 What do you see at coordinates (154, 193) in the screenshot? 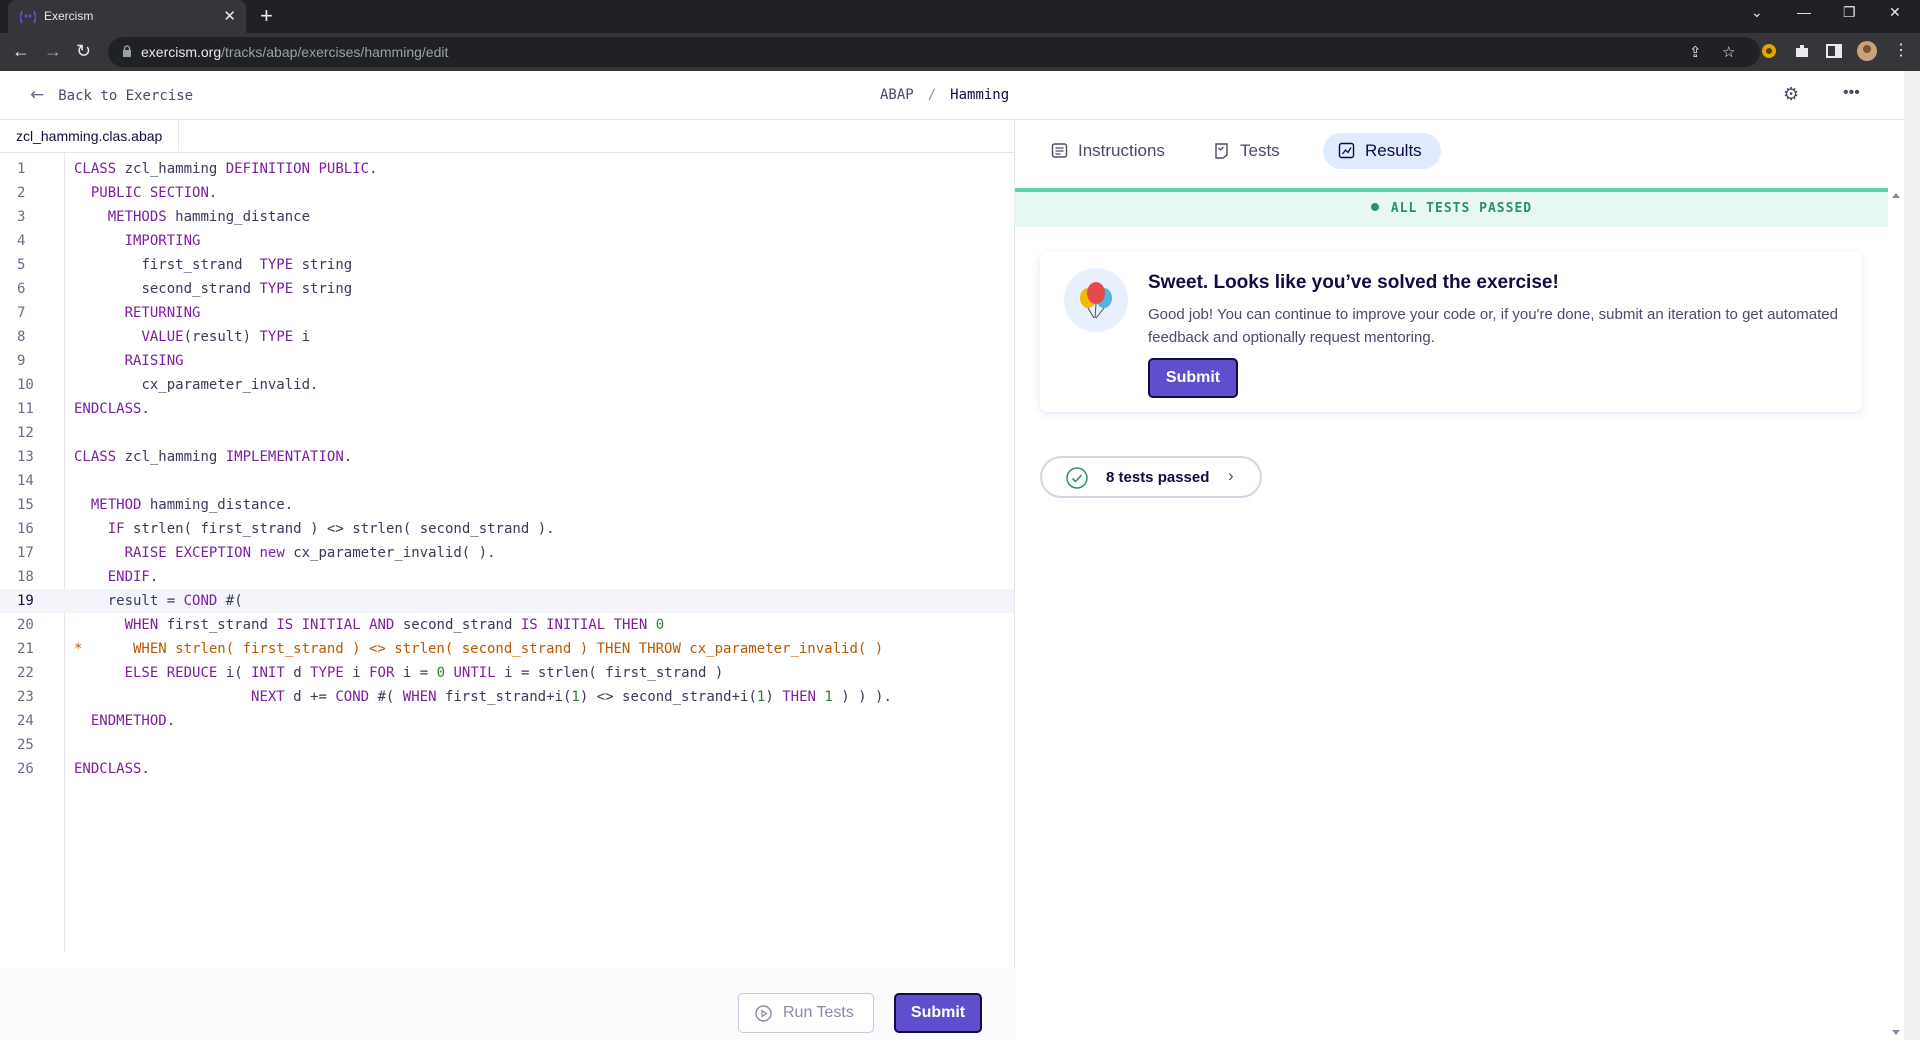
I see `code-text: PUBLIC SECTION.` at bounding box center [154, 193].